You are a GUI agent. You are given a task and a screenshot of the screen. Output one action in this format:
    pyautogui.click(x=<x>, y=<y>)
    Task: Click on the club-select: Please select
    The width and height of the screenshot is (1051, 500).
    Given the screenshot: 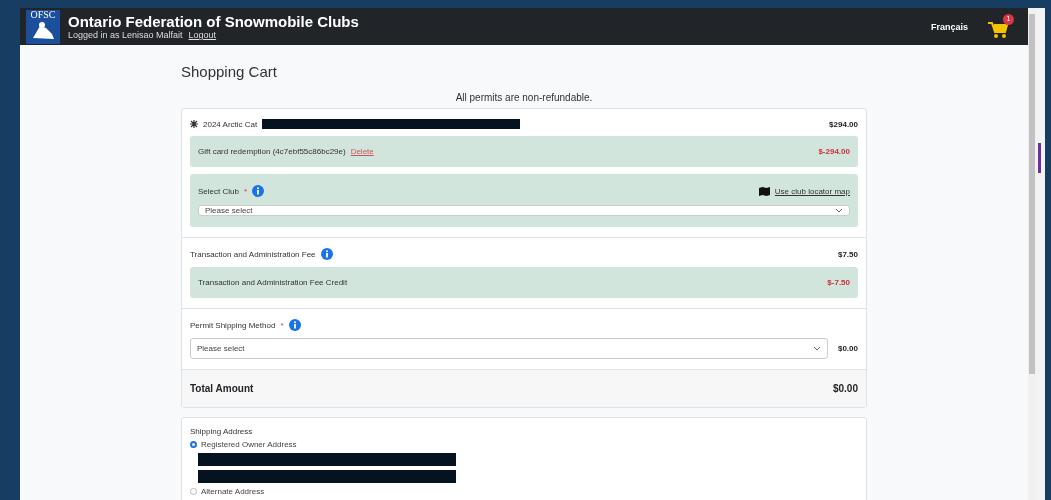 What is the action you would take?
    pyautogui.click(x=524, y=210)
    